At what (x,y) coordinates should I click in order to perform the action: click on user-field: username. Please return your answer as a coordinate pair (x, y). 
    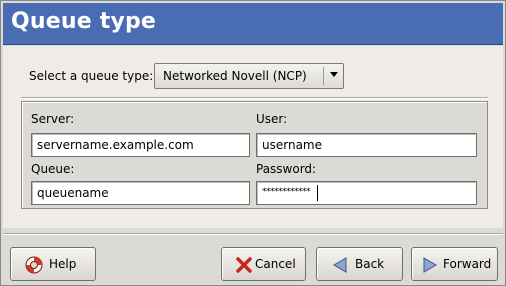
    Looking at the image, I should click on (366, 145).